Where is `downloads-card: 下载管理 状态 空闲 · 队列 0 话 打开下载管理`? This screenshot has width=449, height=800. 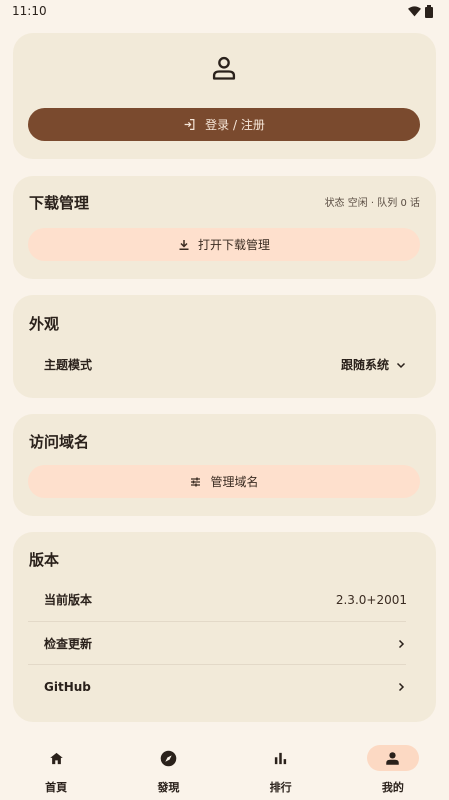 downloads-card: 下载管理 状态 空闲 · 队列 0 话 打开下载管理 is located at coordinates (224, 227).